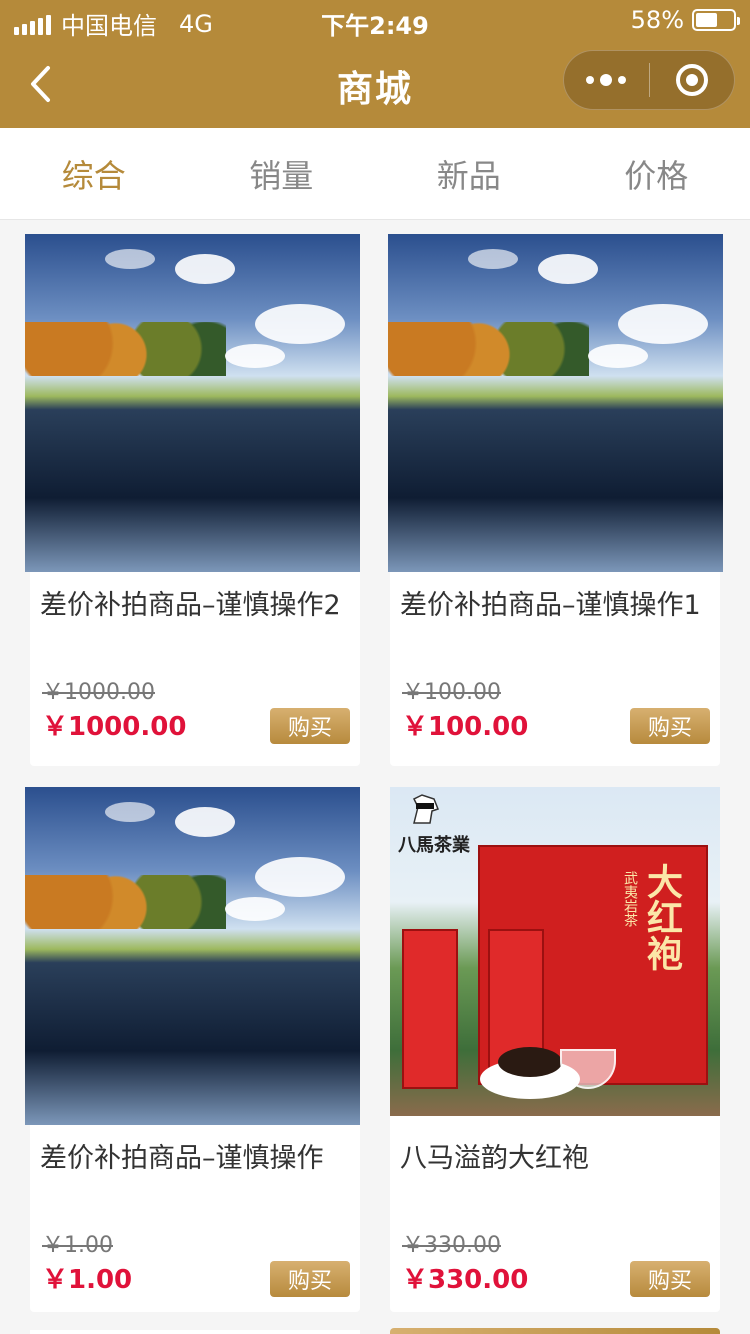 Image resolution: width=750 pixels, height=1334 pixels. What do you see at coordinates (77, 1245) in the screenshot?
I see `original-price: ￥1.00` at bounding box center [77, 1245].